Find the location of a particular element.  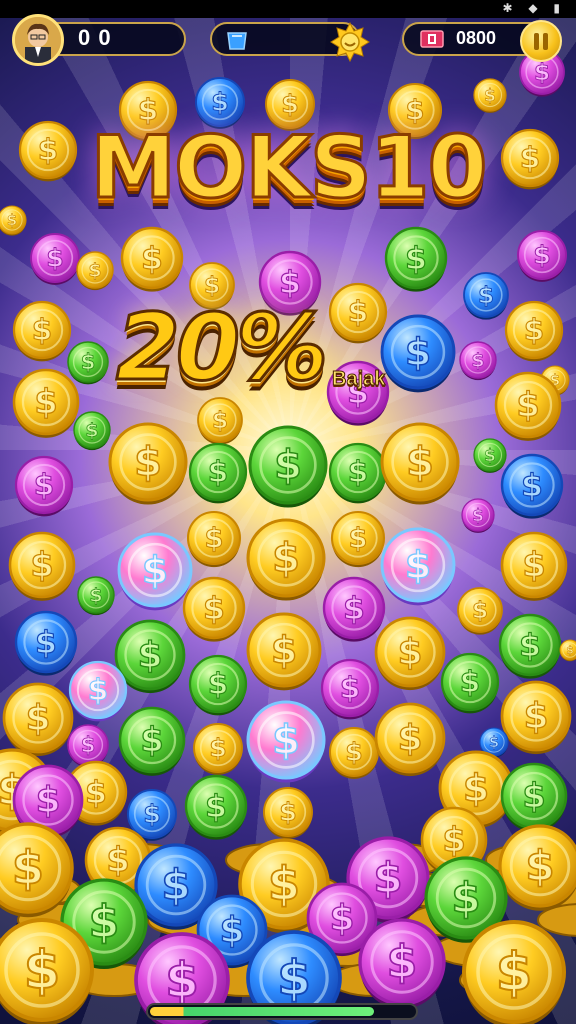

game-title: MOKS10 is located at coordinates (289, 168).